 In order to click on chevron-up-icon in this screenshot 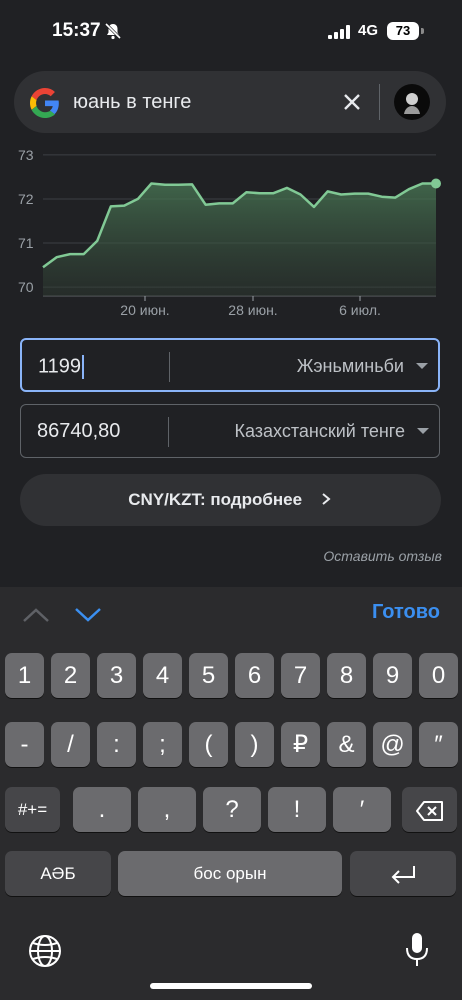, I will do `click(36, 615)`.